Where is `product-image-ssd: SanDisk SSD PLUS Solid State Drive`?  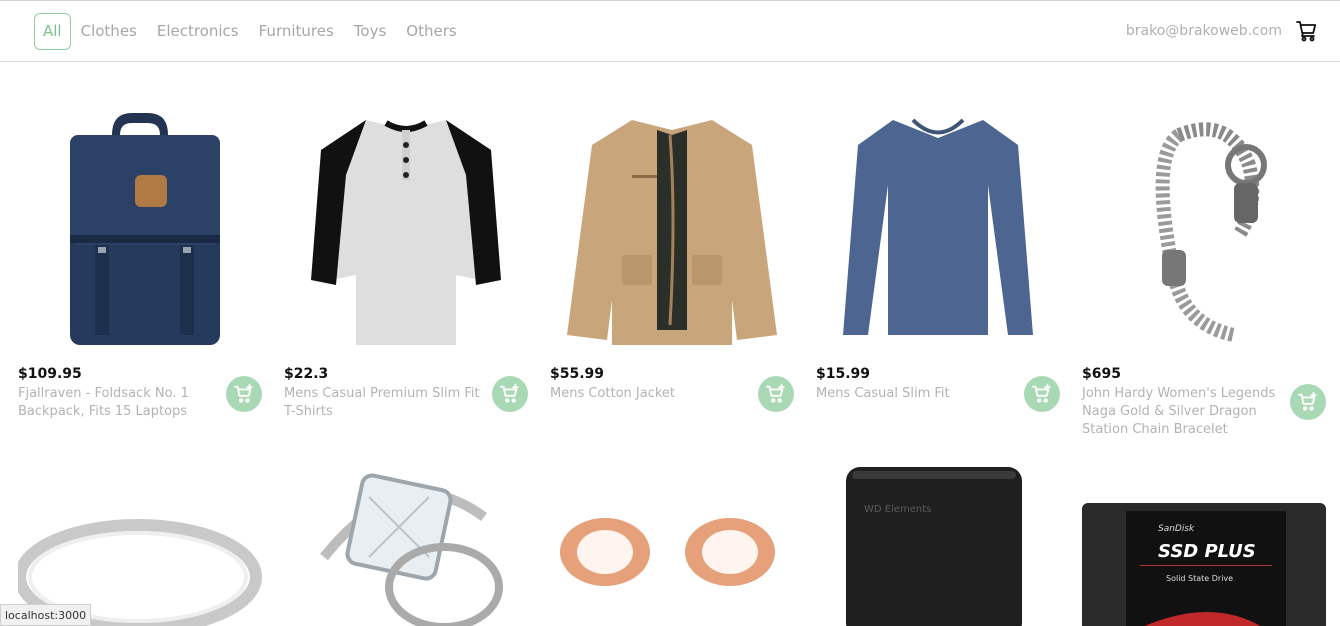
product-image-ssd: SanDisk SSD PLUS Solid State Drive is located at coordinates (1204, 546).